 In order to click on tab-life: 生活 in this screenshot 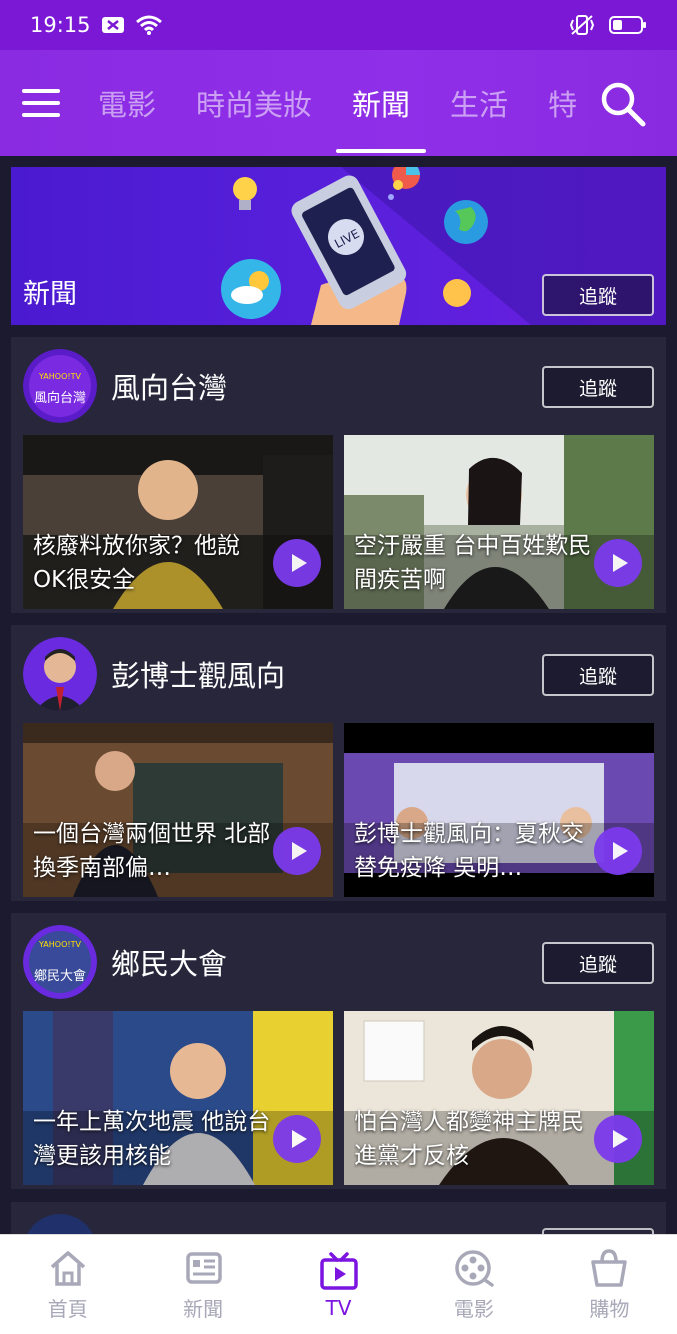, I will do `click(479, 103)`.